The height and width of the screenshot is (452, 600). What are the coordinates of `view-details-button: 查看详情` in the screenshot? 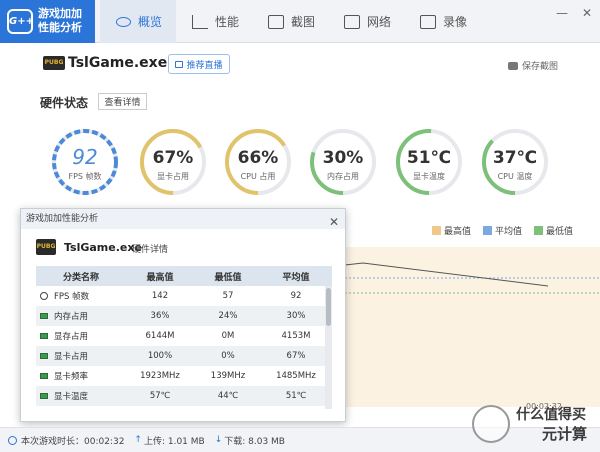 It's located at (122, 101).